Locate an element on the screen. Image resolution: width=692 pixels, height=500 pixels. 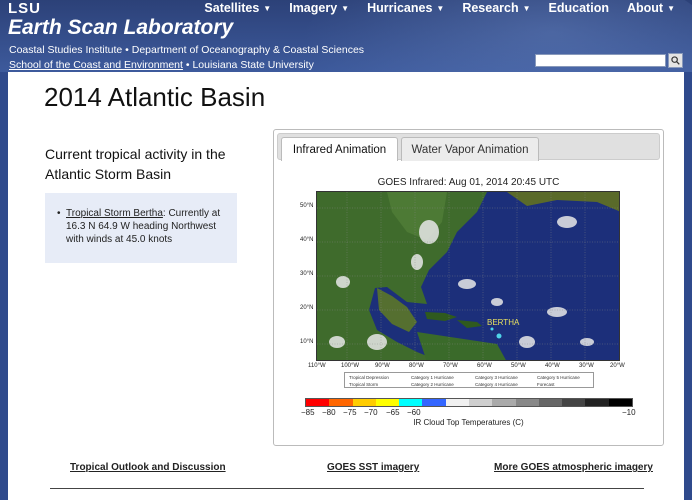
lon-label: 30°W is located at coordinates (586, 366).